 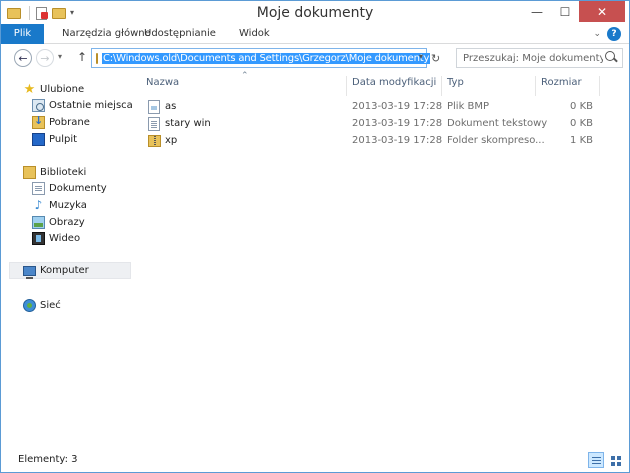 I want to click on file-name: xp, so click(x=171, y=140).